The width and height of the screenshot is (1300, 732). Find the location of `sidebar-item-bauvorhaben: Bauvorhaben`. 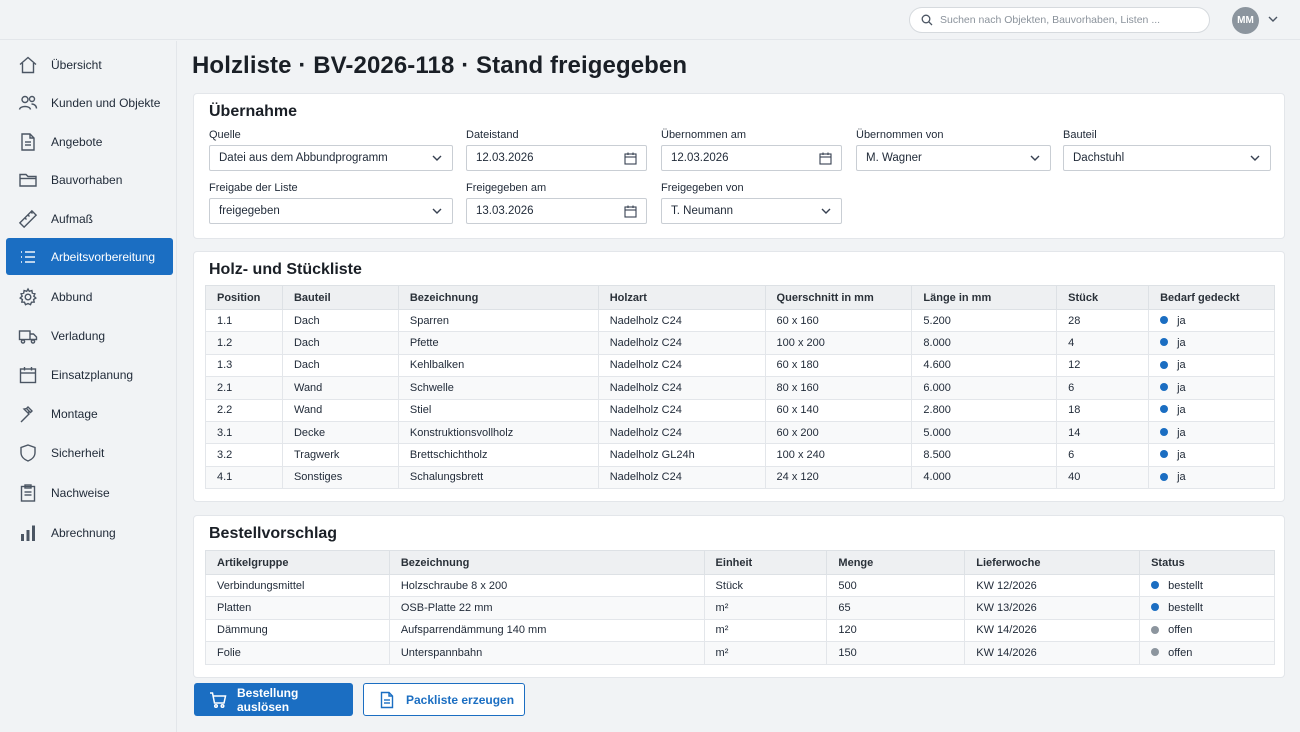

sidebar-item-bauvorhaben: Bauvorhaben is located at coordinates (89, 179).